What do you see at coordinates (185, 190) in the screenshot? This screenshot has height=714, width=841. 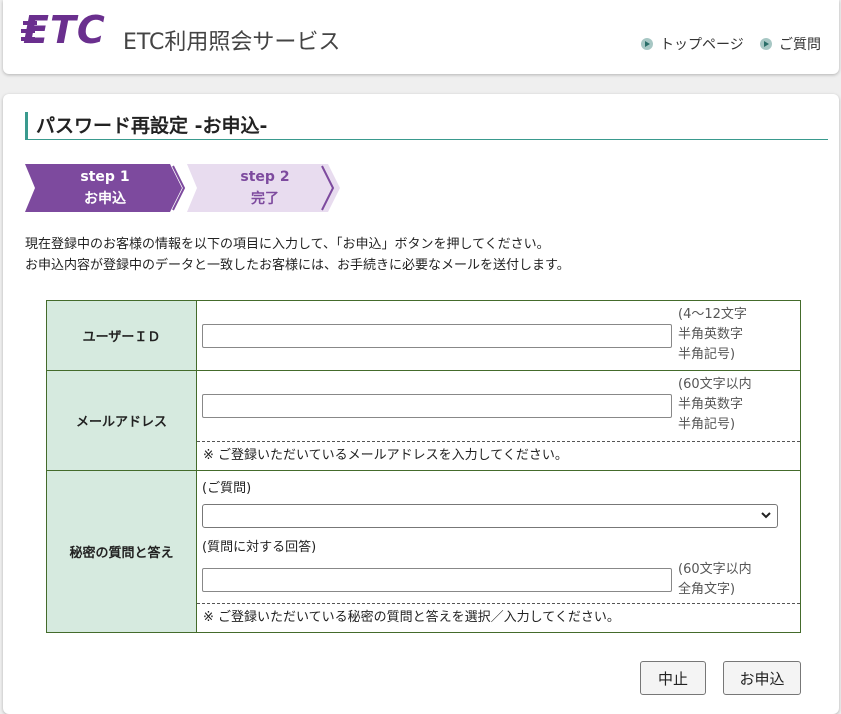 I see `step-indicator: step 1 お申込 step 2 完了` at bounding box center [185, 190].